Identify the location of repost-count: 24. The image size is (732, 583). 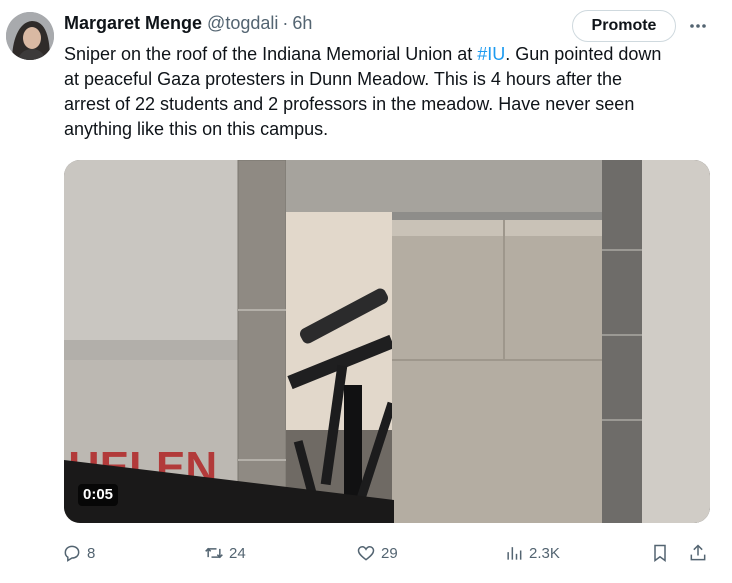
(237, 553).